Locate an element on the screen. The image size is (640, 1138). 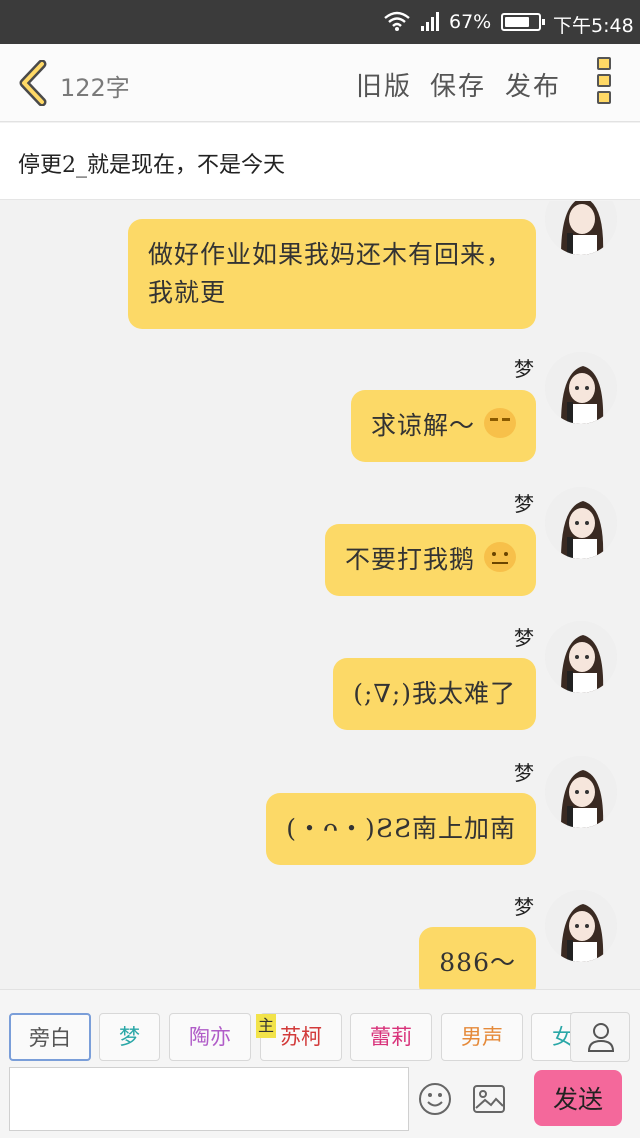
more-menu-icon is located at coordinates (604, 83).